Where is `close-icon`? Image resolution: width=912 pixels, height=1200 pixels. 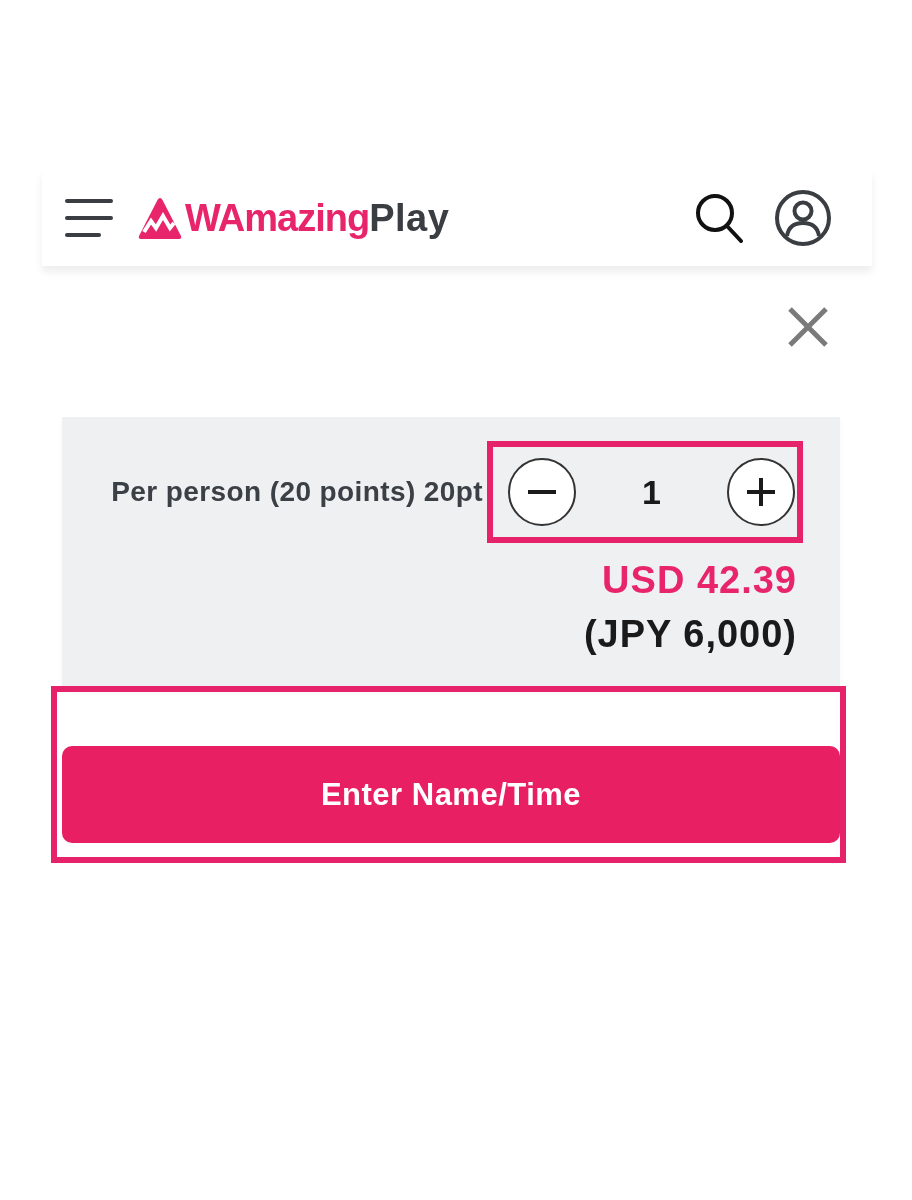 close-icon is located at coordinates (808, 327).